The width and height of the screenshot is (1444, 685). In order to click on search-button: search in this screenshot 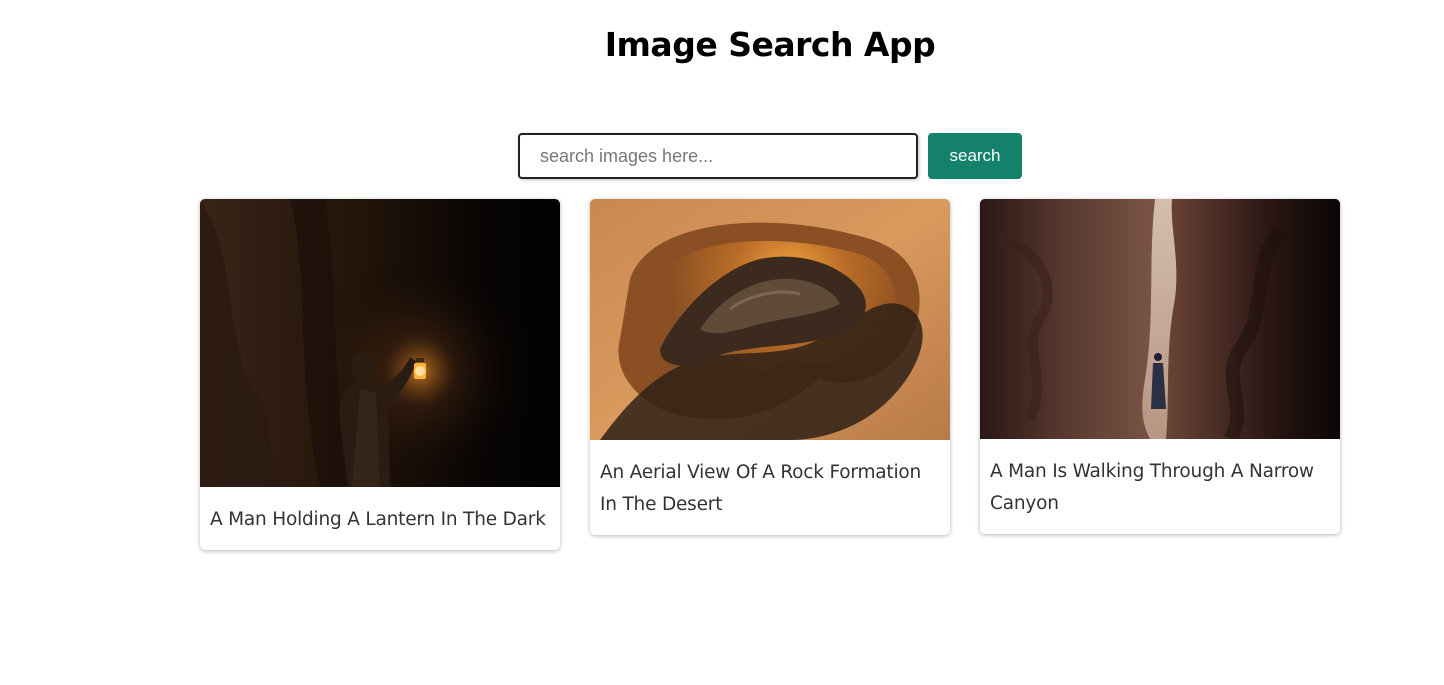, I will do `click(975, 156)`.